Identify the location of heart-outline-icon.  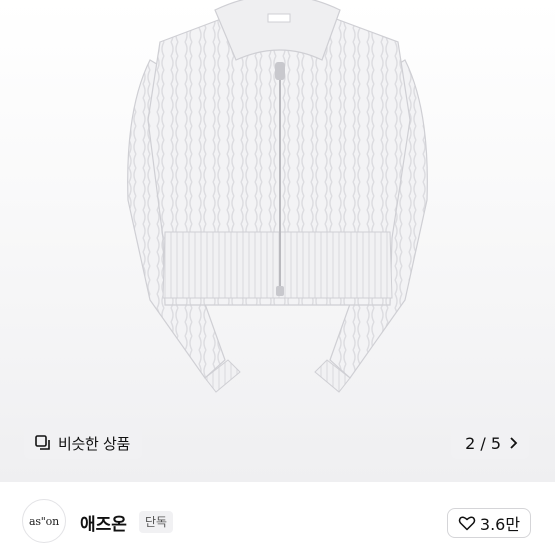
(467, 523).